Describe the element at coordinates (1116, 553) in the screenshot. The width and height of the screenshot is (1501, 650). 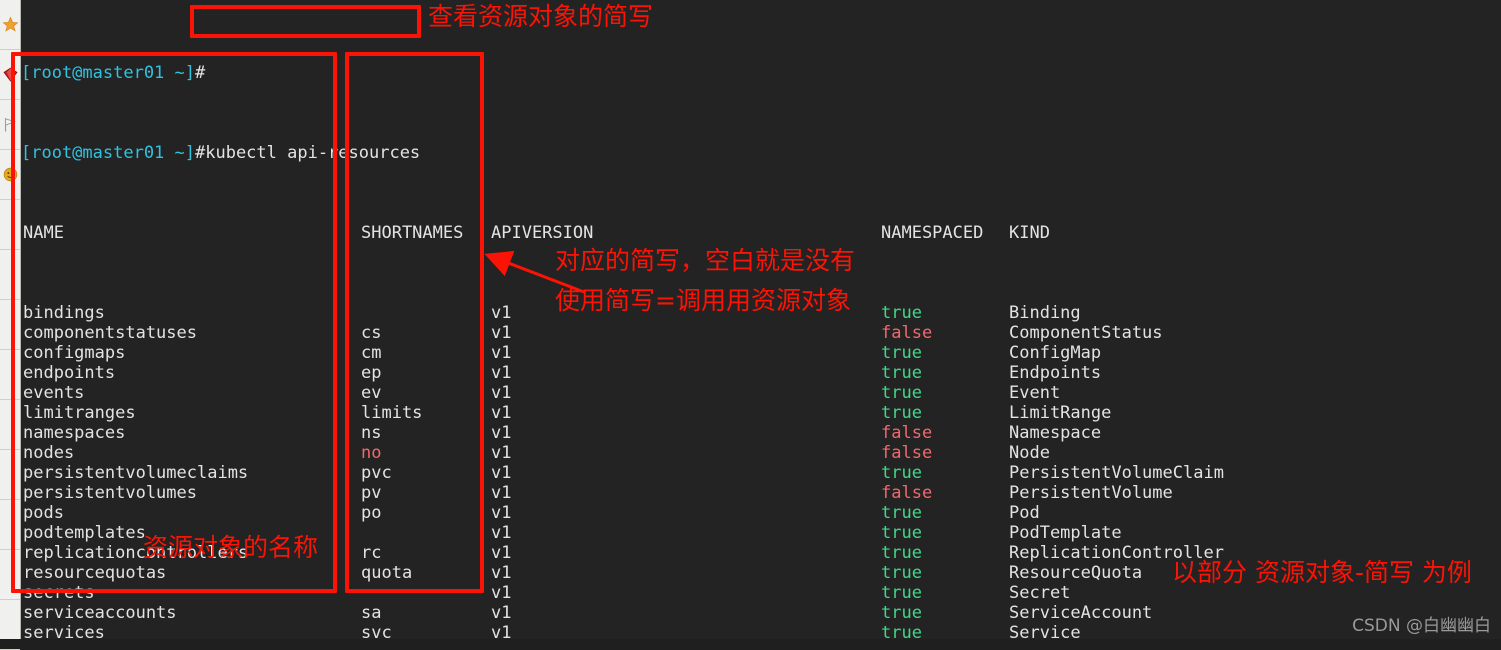
I see `cell-kind: ReplicationController` at that location.